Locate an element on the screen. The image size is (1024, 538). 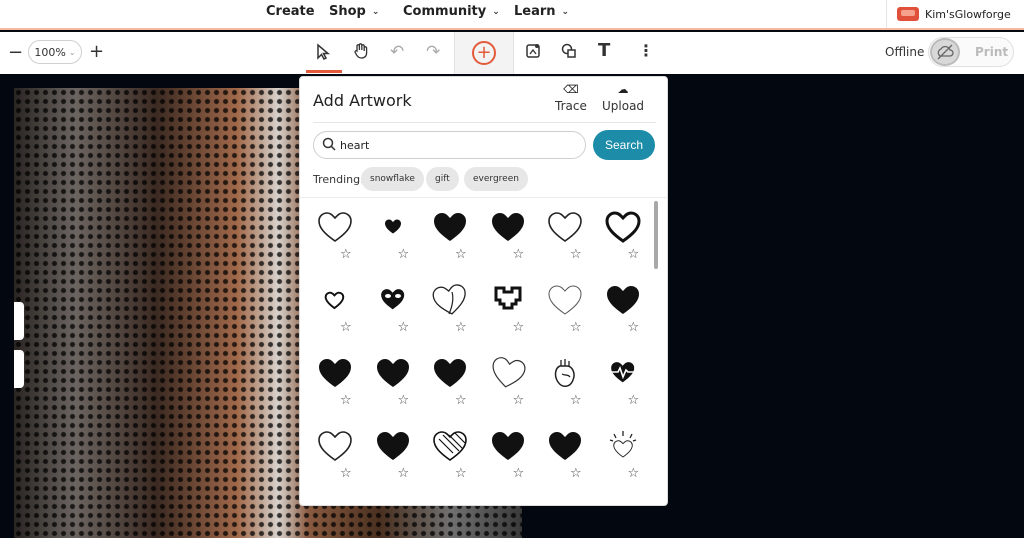
heart-sparkle-icon is located at coordinates (622, 444).